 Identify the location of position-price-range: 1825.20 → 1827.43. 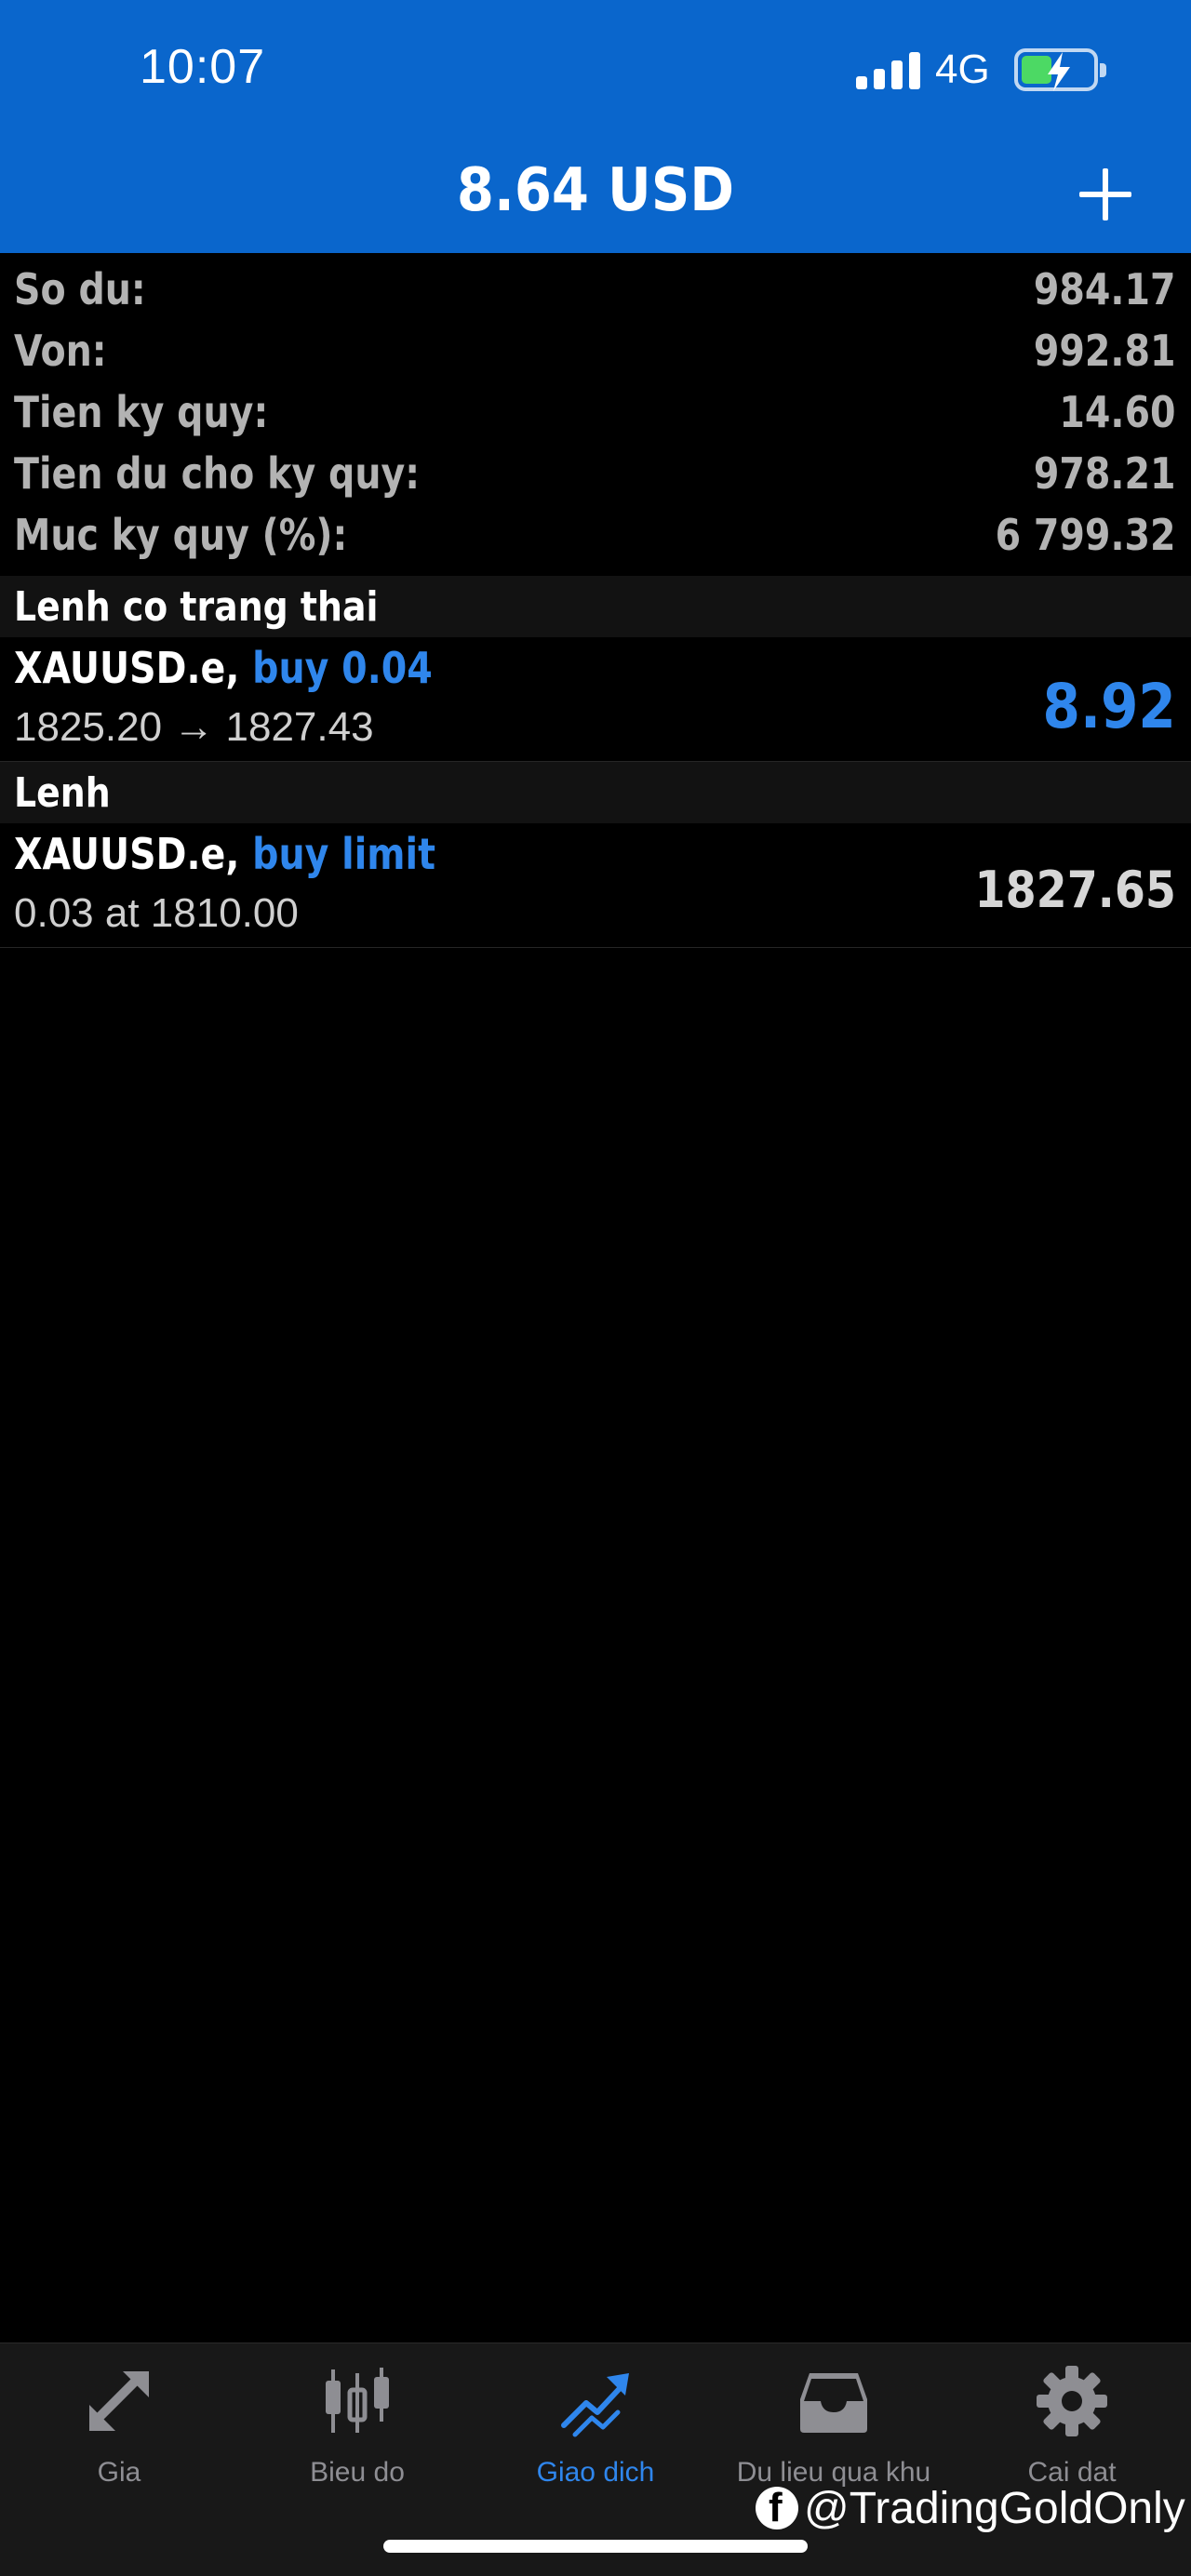
(194, 727).